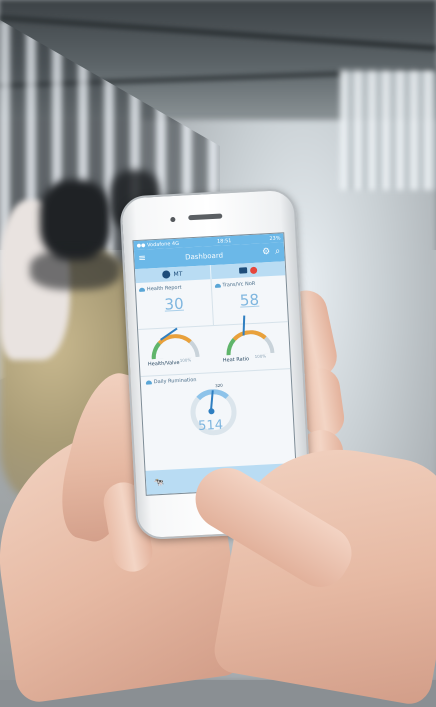 The height and width of the screenshot is (707, 436). I want to click on health-report-card: Health Report 30, so click(174, 304).